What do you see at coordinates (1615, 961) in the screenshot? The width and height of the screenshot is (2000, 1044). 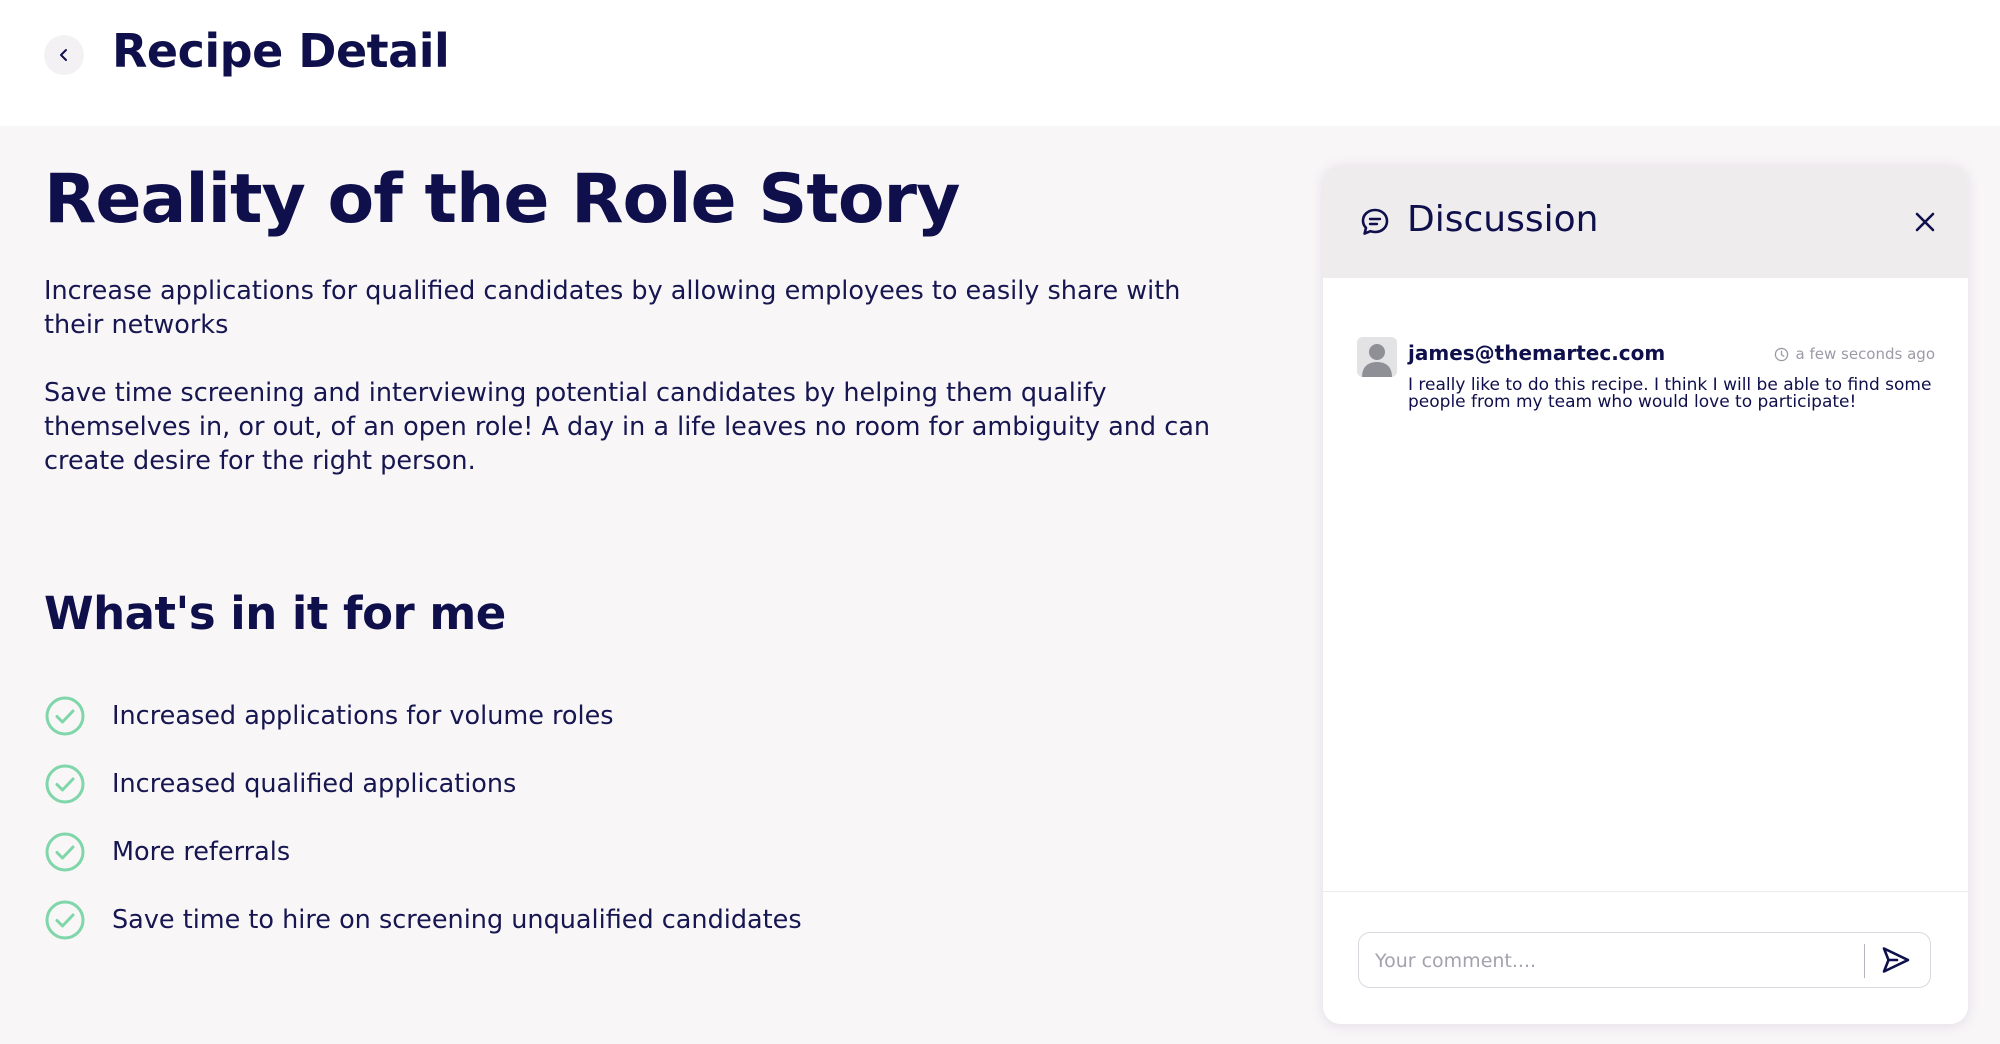 I see `comment-input` at bounding box center [1615, 961].